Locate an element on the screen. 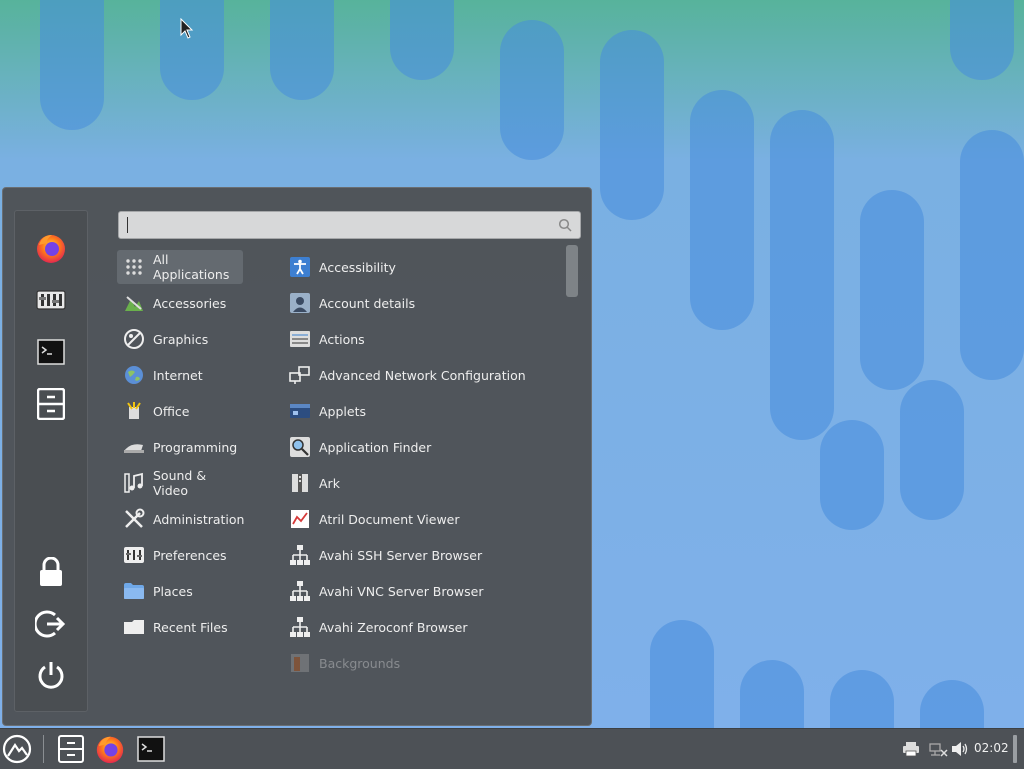  category-label: Internet is located at coordinates (178, 375).